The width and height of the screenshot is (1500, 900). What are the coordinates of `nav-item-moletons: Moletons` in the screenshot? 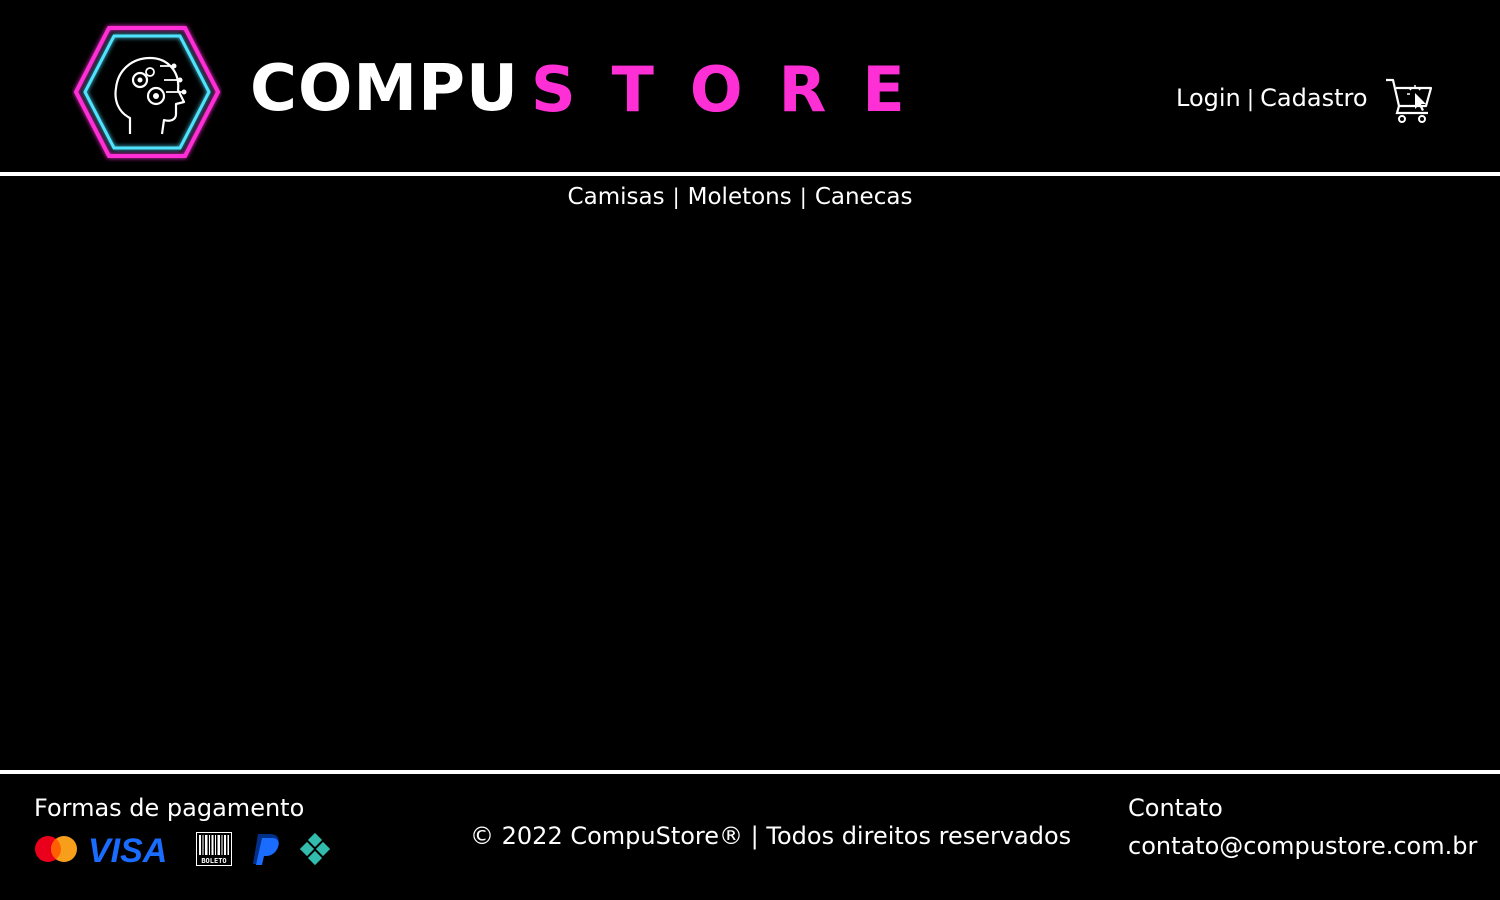 It's located at (740, 197).